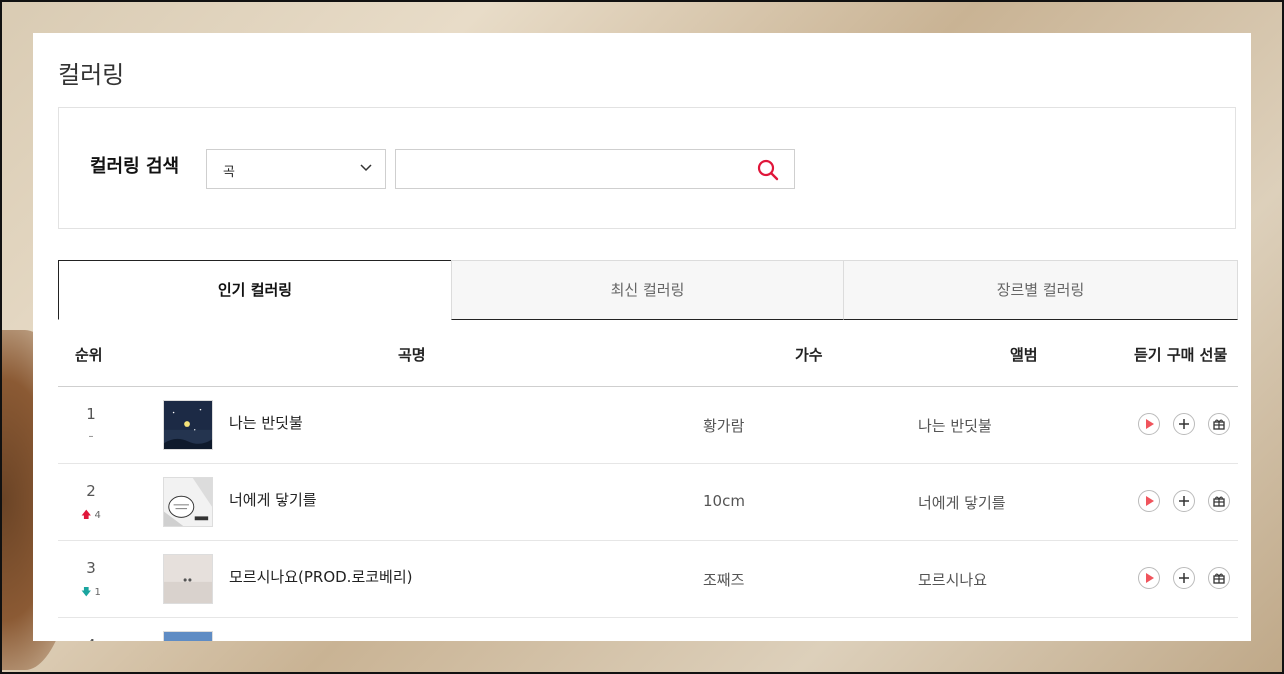  I want to click on header-song: 곡명, so click(412, 355).